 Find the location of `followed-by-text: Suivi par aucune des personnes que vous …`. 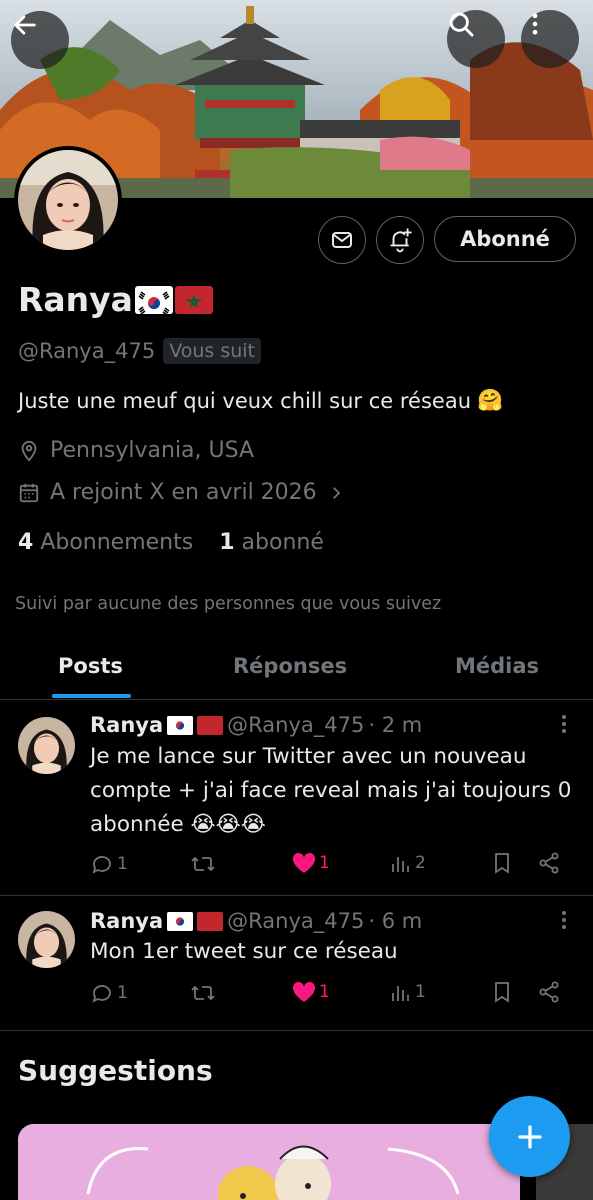

followed-by-text: Suivi par aucune des personnes que vous … is located at coordinates (228, 604).